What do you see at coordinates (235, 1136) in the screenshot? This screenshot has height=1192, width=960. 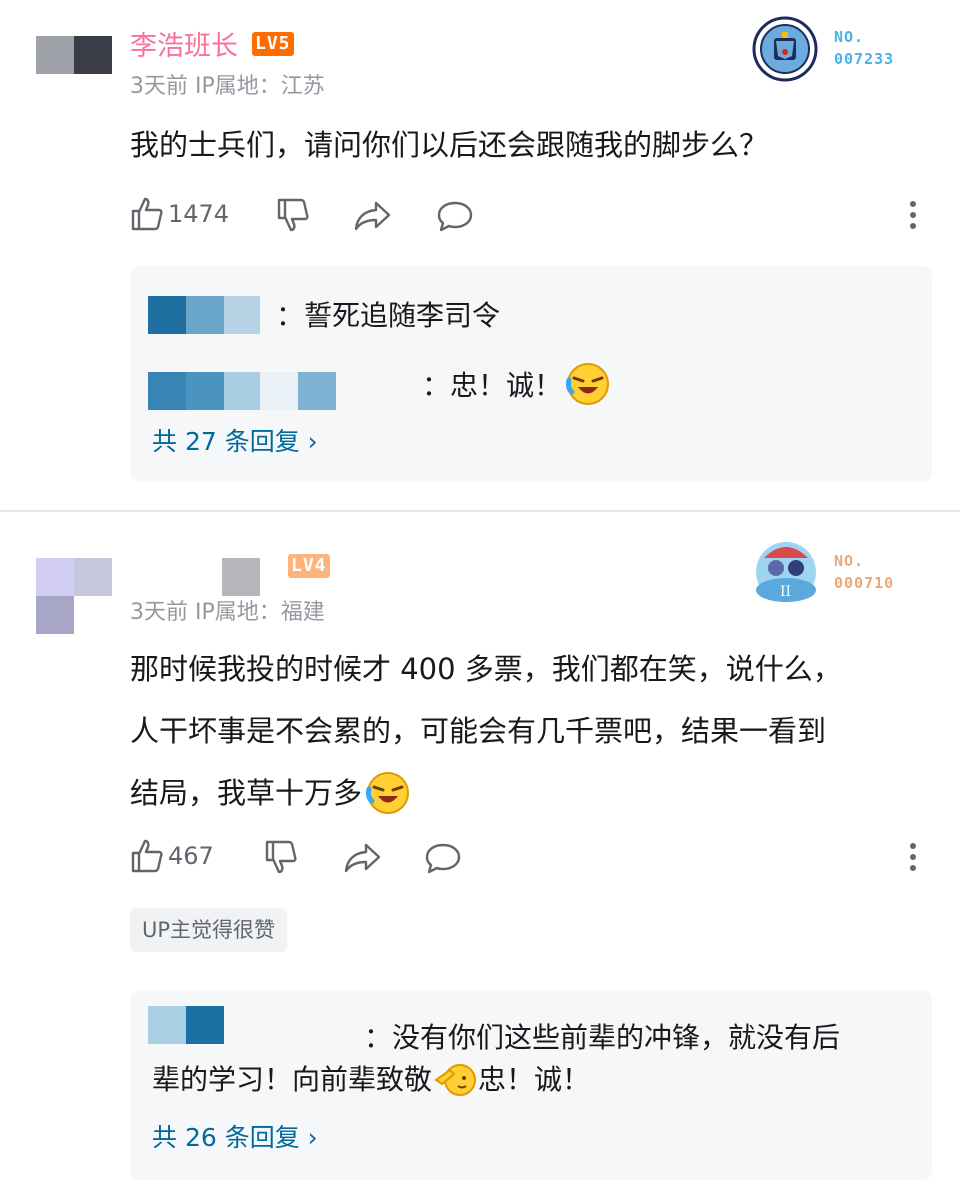 I see `view-all-replies-link: 共 26 条回复 ›` at bounding box center [235, 1136].